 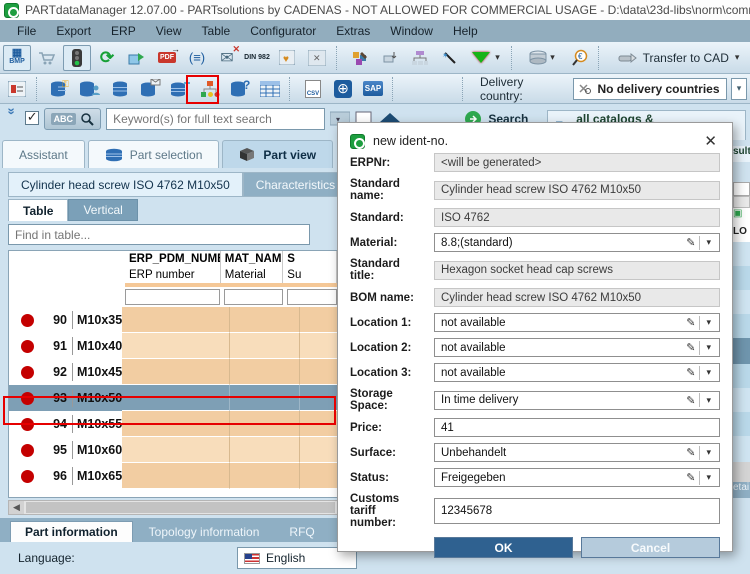 I want to click on db-plain-icon, so click(x=120, y=89).